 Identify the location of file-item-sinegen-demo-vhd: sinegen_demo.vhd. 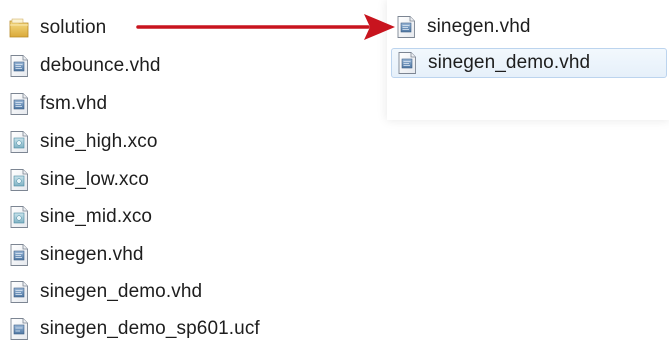
(105, 292).